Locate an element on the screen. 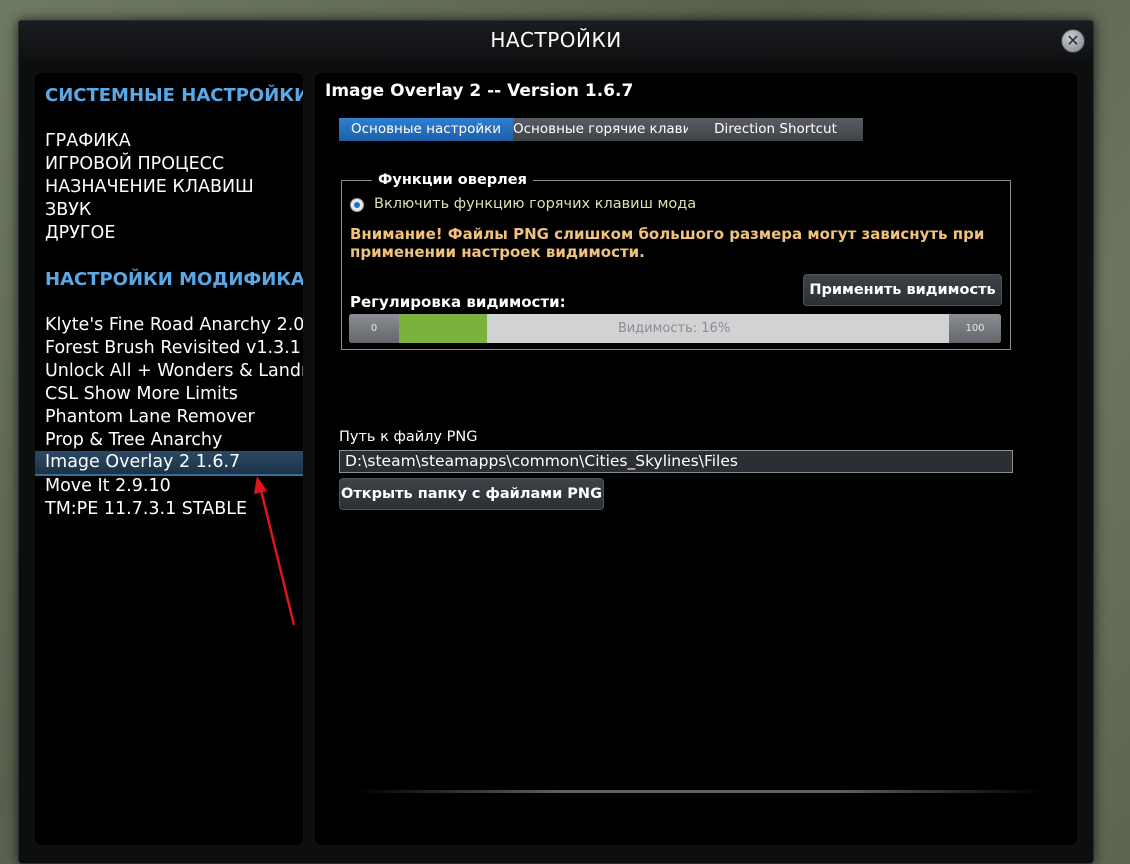 The width and height of the screenshot is (1130, 864). sidebar-item-keymapping: НАЗНАЧЕНИЕ КЛАВИШ is located at coordinates (149, 187).